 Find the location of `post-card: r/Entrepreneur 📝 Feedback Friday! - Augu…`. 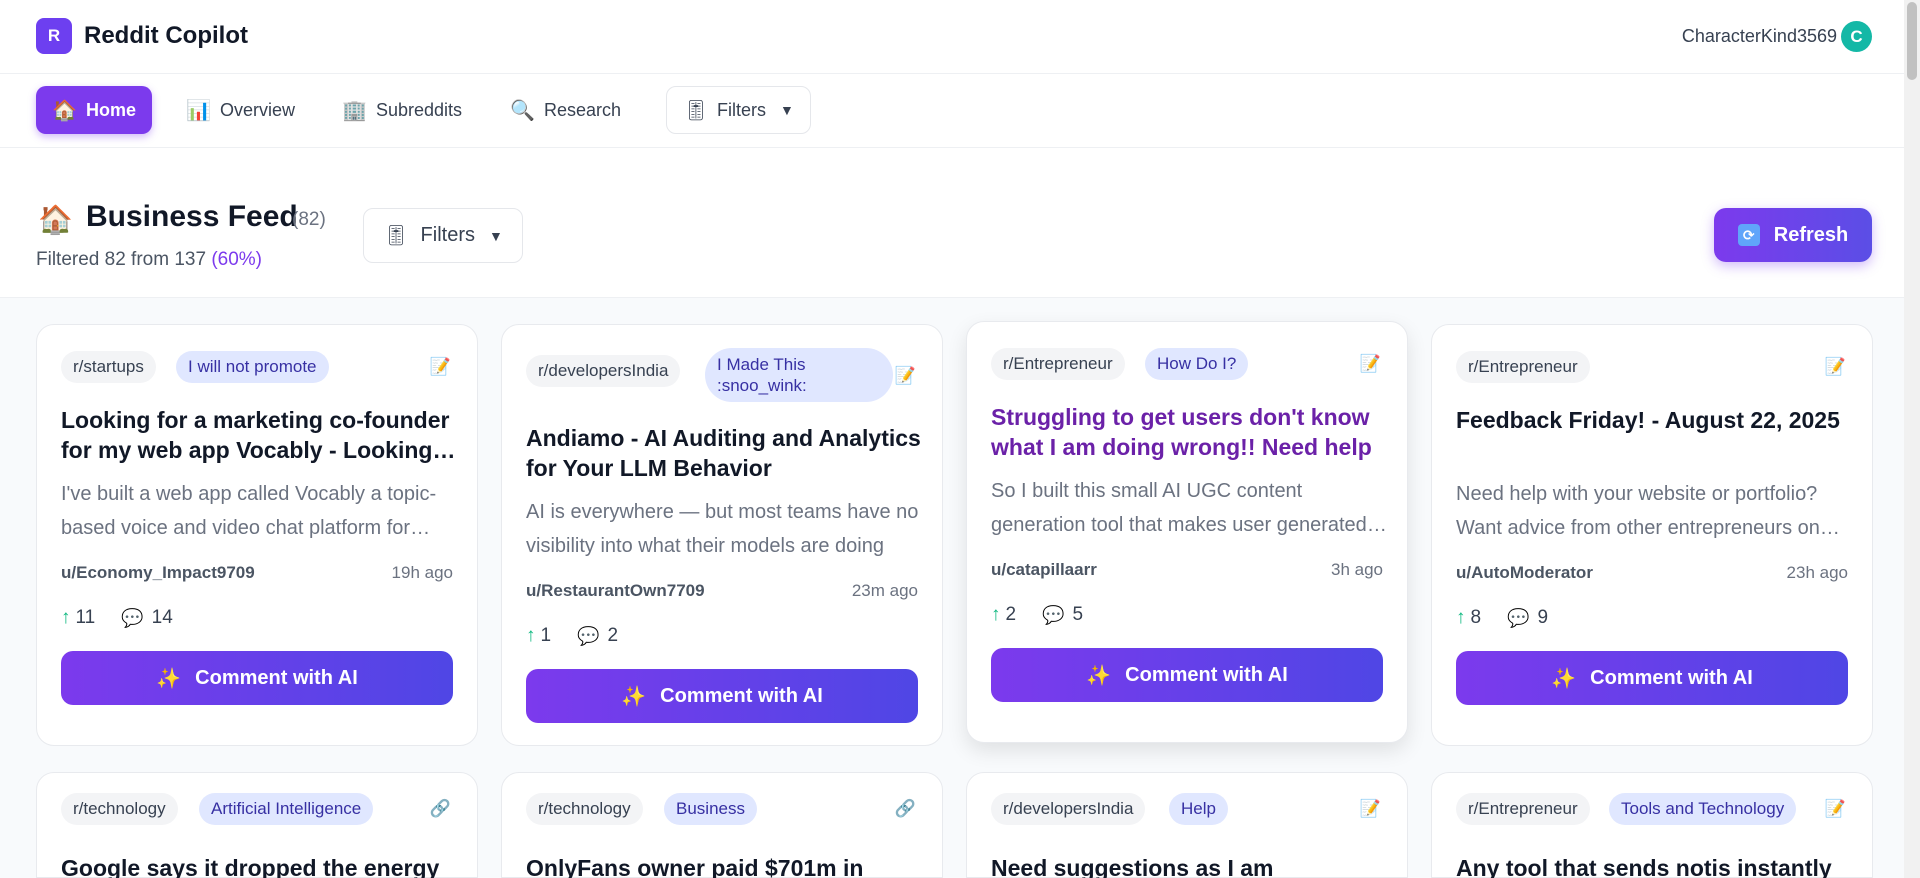

post-card: r/Entrepreneur 📝 Feedback Friday! - Augu… is located at coordinates (1652, 535).